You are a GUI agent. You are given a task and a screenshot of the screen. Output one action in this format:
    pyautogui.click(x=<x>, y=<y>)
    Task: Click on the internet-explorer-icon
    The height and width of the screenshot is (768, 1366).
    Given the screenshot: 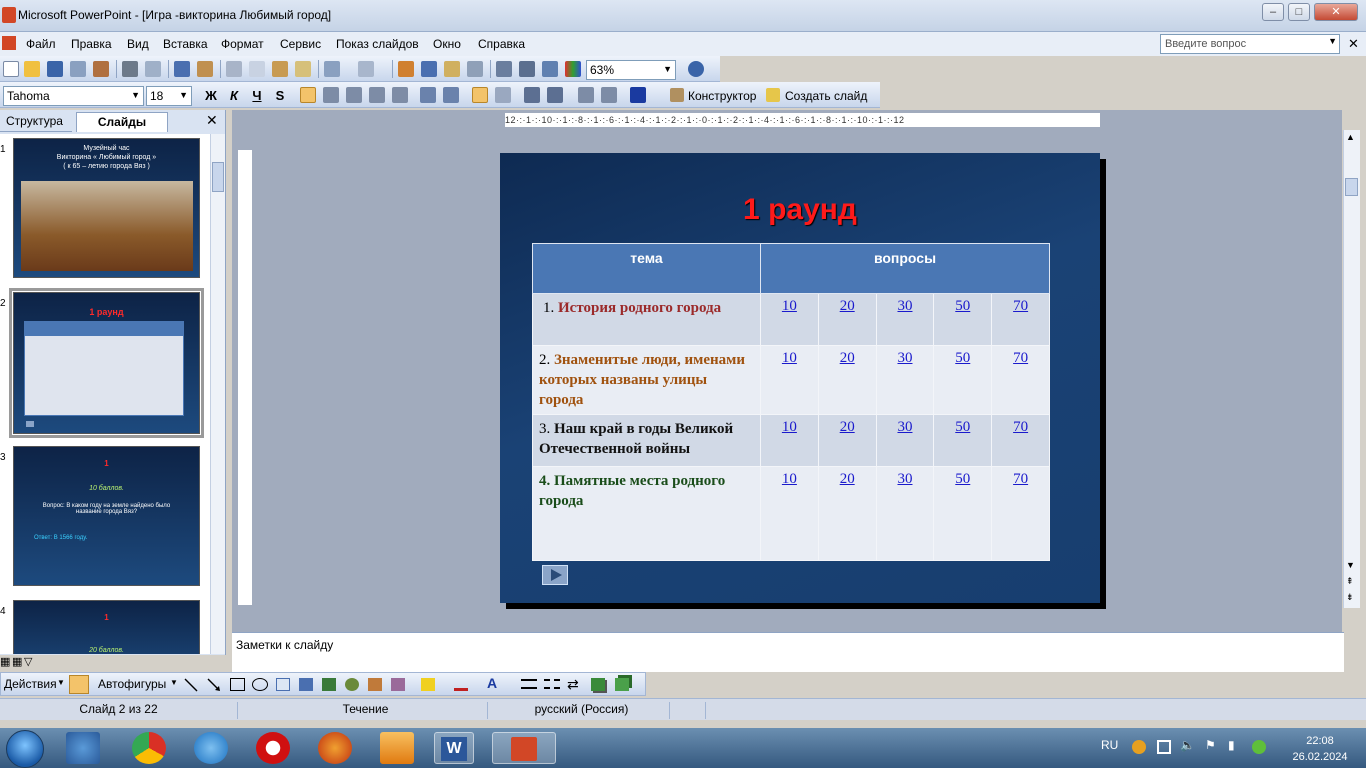 What is the action you would take?
    pyautogui.click(x=211, y=748)
    